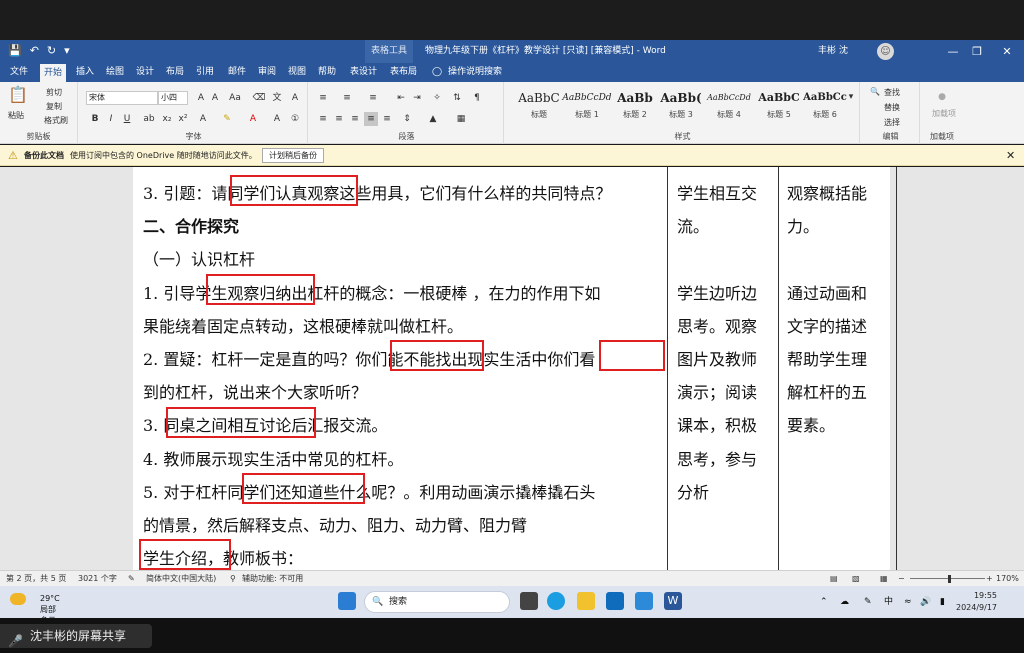 The image size is (1024, 653). Describe the element at coordinates (827, 292) in the screenshot. I see `doc-line: 通过动画和` at that location.